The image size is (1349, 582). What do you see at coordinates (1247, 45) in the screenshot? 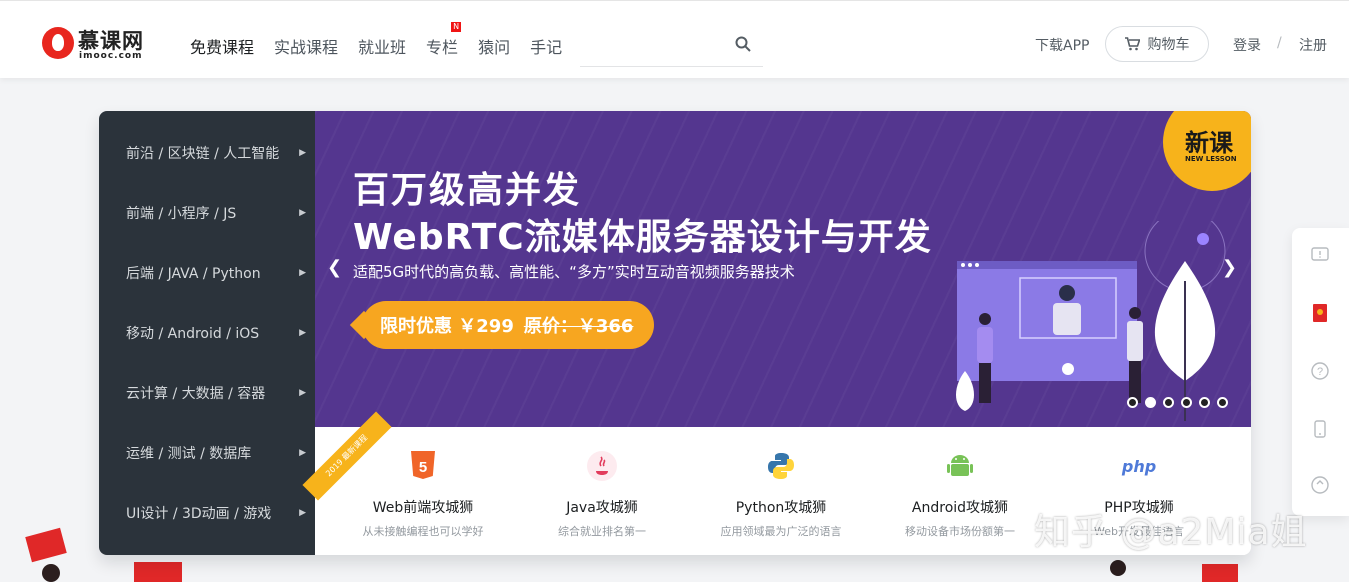
I see `login-link: 登录` at bounding box center [1247, 45].